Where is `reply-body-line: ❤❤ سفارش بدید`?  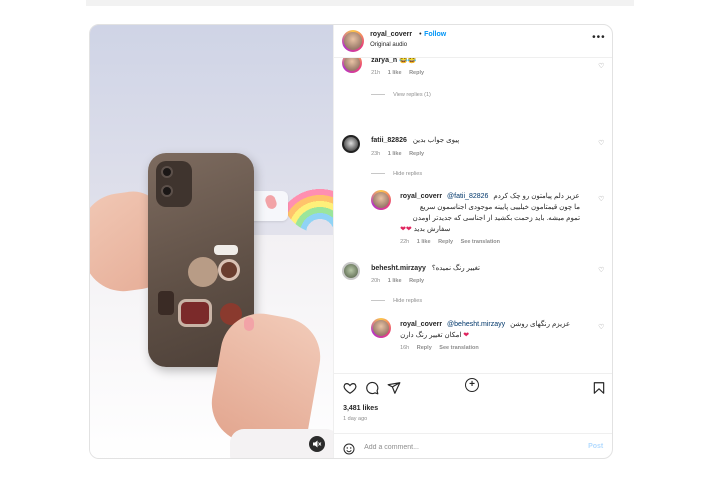
reply-body-line: ❤❤ سفارش بدید is located at coordinates (425, 229).